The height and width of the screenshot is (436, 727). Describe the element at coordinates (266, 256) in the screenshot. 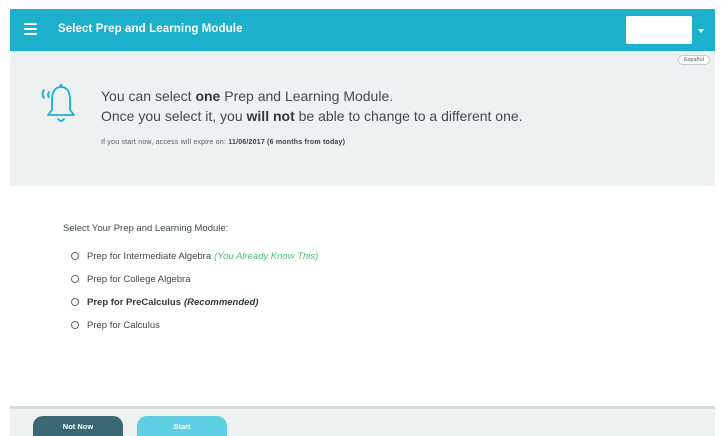

I see `already-know-note: (You Already Know This)` at that location.